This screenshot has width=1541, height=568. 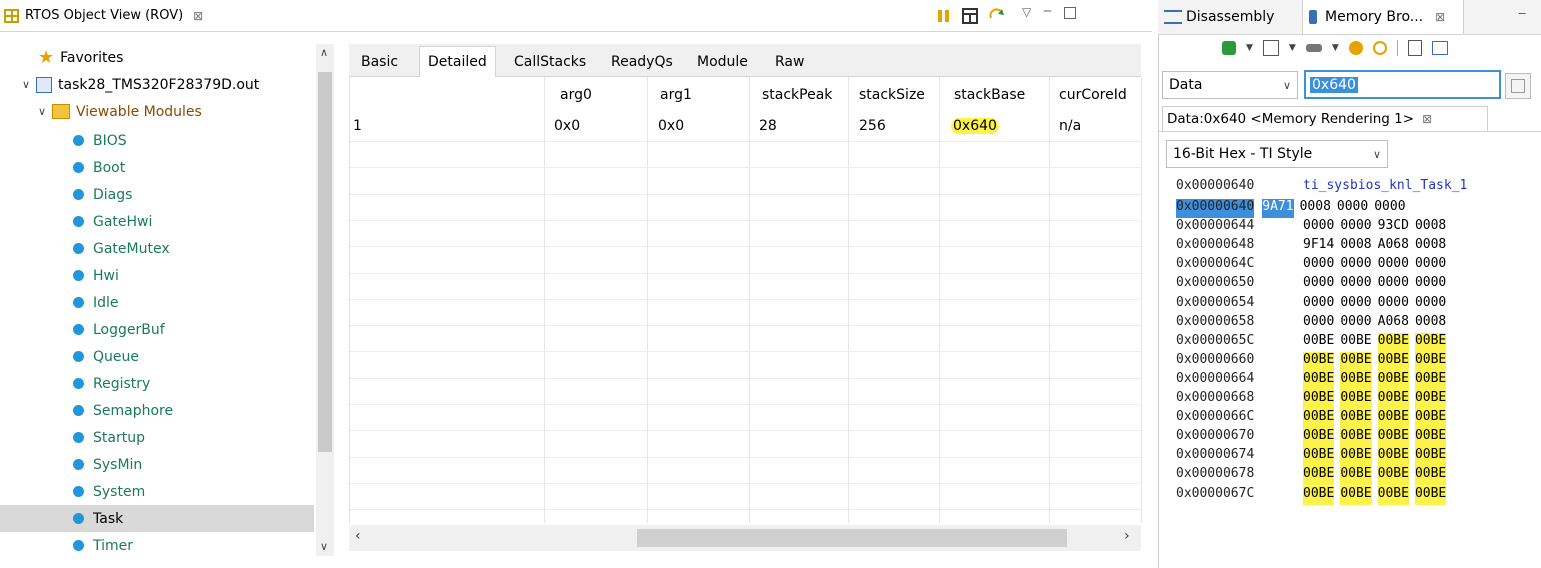 I want to click on tree-item-module: Task, so click(x=157, y=518).